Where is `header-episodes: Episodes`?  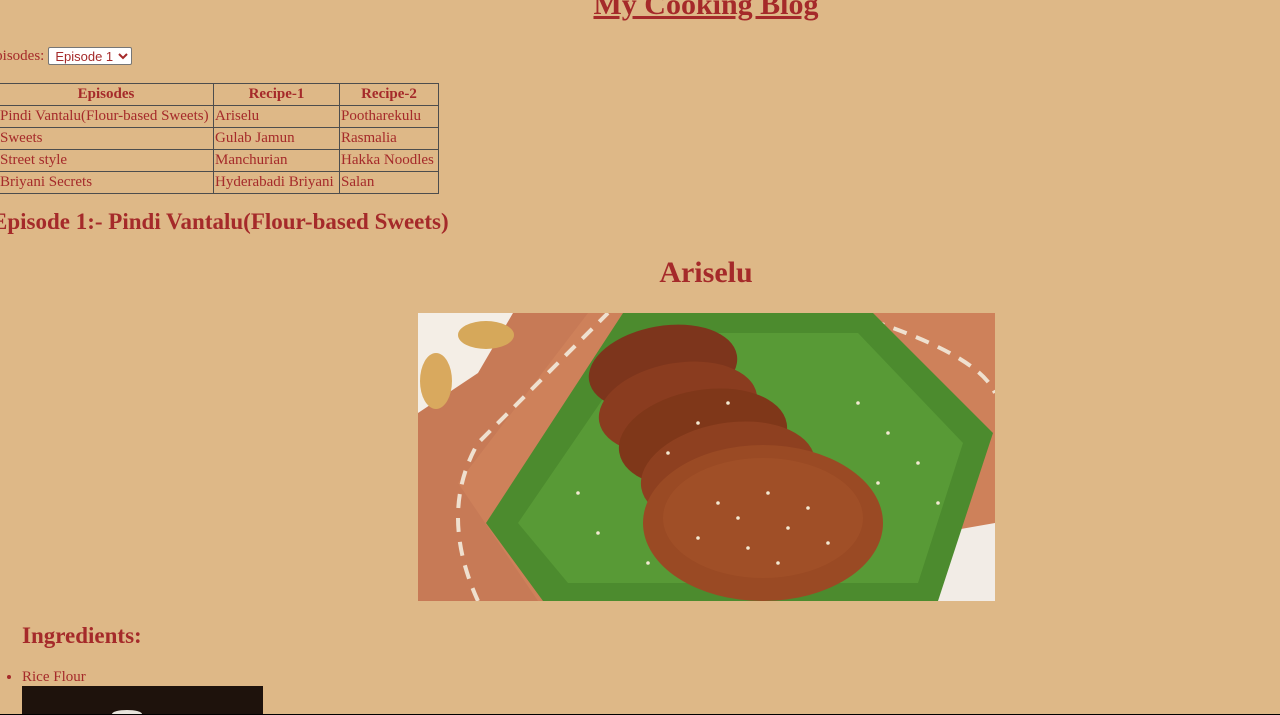 header-episodes: Episodes is located at coordinates (107, 94).